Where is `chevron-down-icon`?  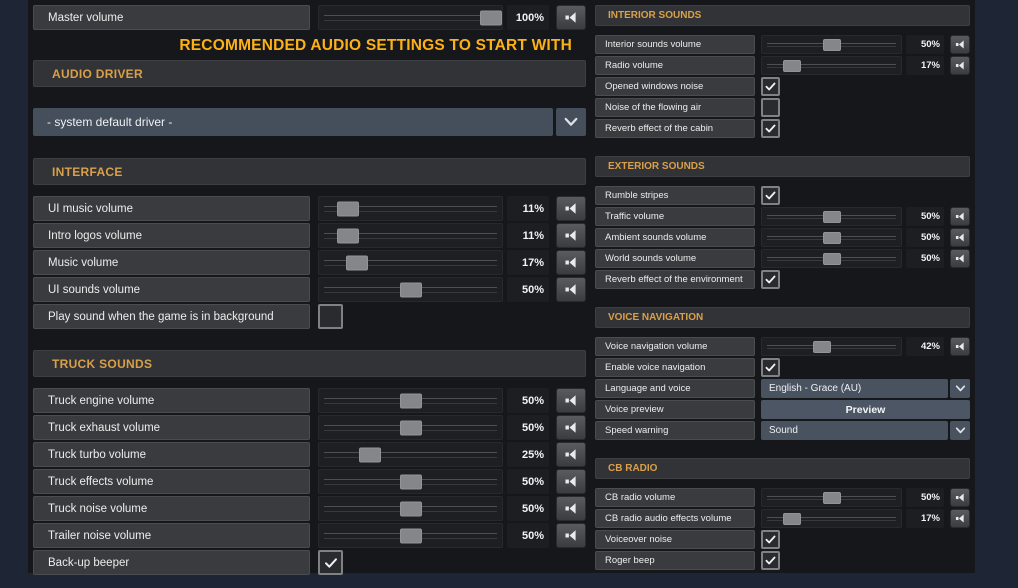 chevron-down-icon is located at coordinates (960, 388).